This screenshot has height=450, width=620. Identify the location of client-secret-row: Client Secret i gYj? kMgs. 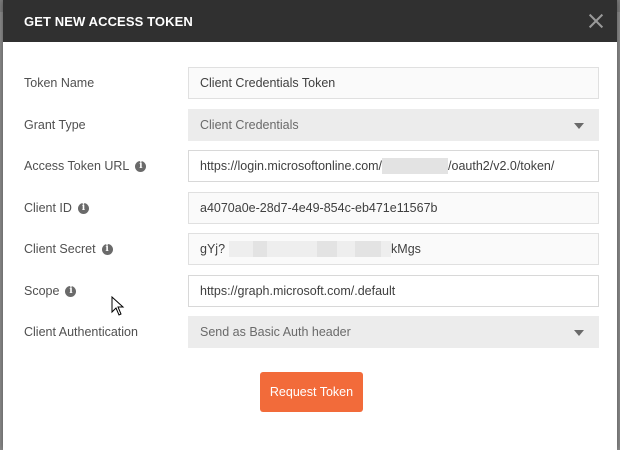
(310, 249).